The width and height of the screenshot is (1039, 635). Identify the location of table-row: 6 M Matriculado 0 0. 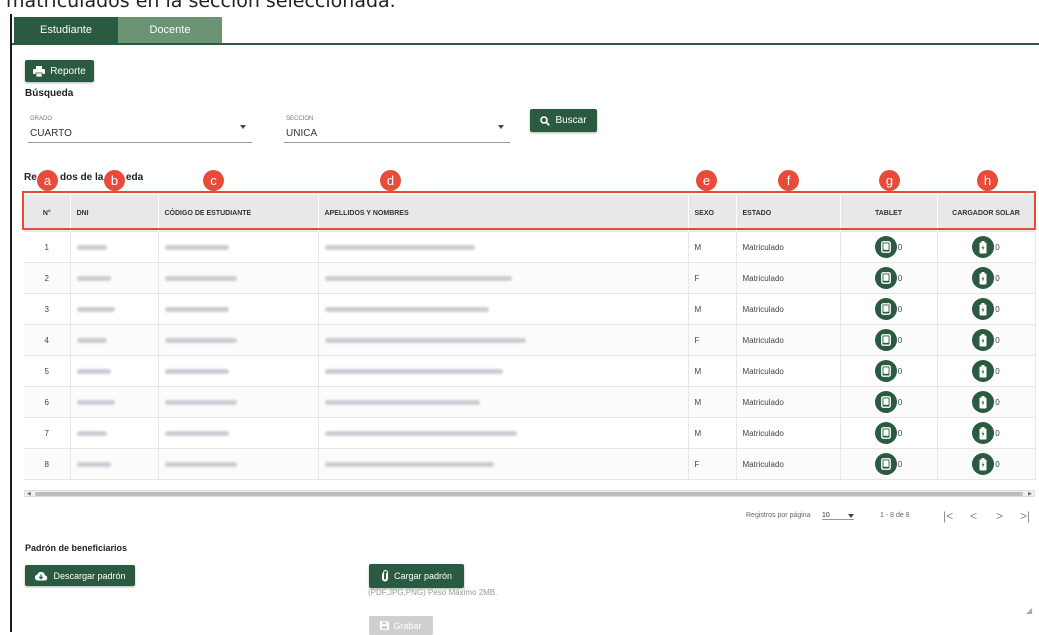
(530, 402).